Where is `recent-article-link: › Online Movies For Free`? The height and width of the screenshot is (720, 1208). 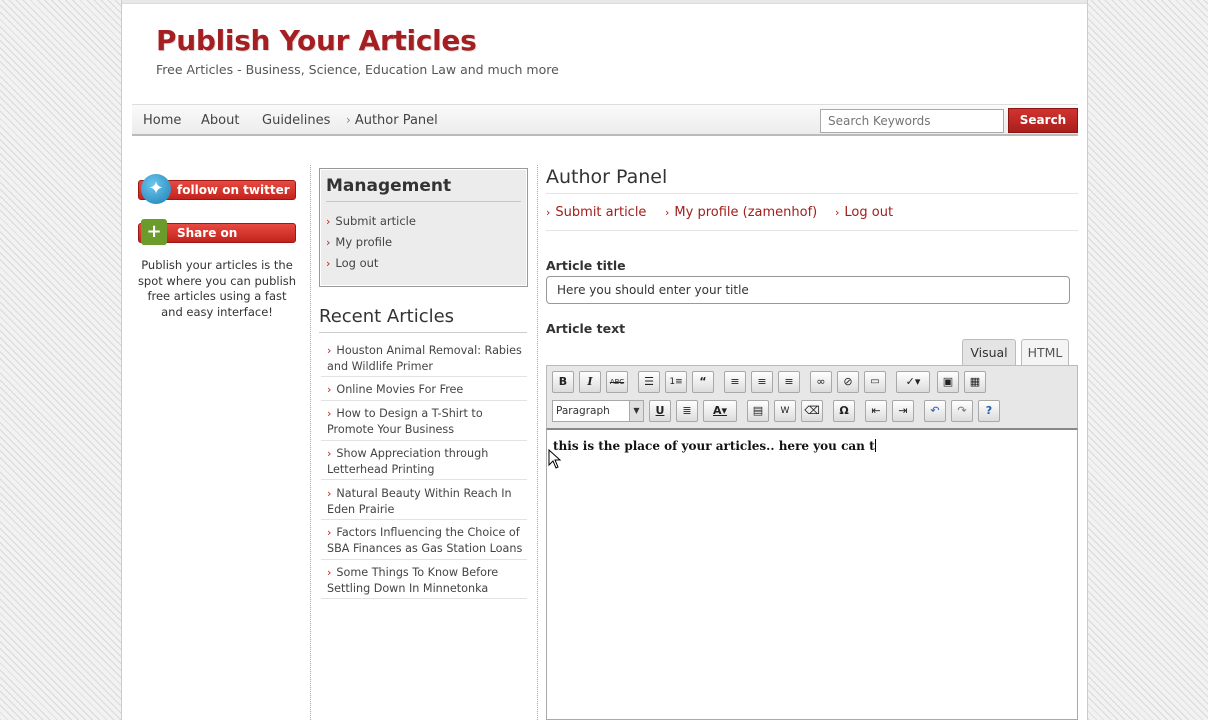 recent-article-link: › Online Movies For Free is located at coordinates (427, 390).